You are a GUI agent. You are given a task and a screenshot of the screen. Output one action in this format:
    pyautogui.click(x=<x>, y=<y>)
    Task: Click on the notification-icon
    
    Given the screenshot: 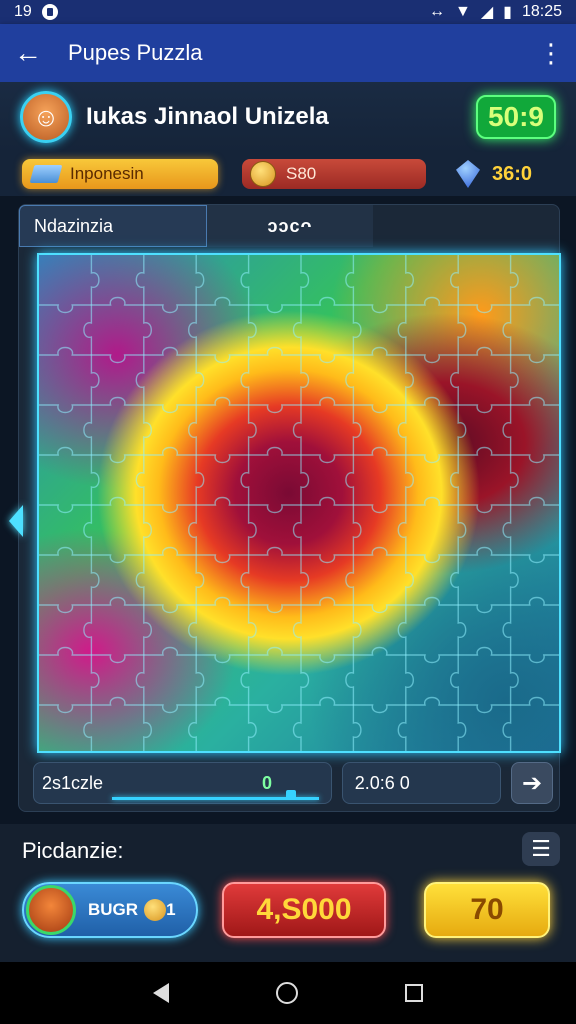 What is the action you would take?
    pyautogui.click(x=49, y=12)
    